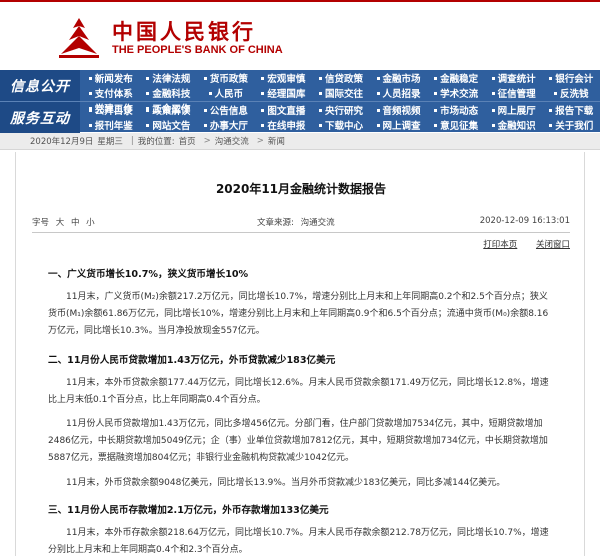  I want to click on nav-item: 办事大厅, so click(226, 125).